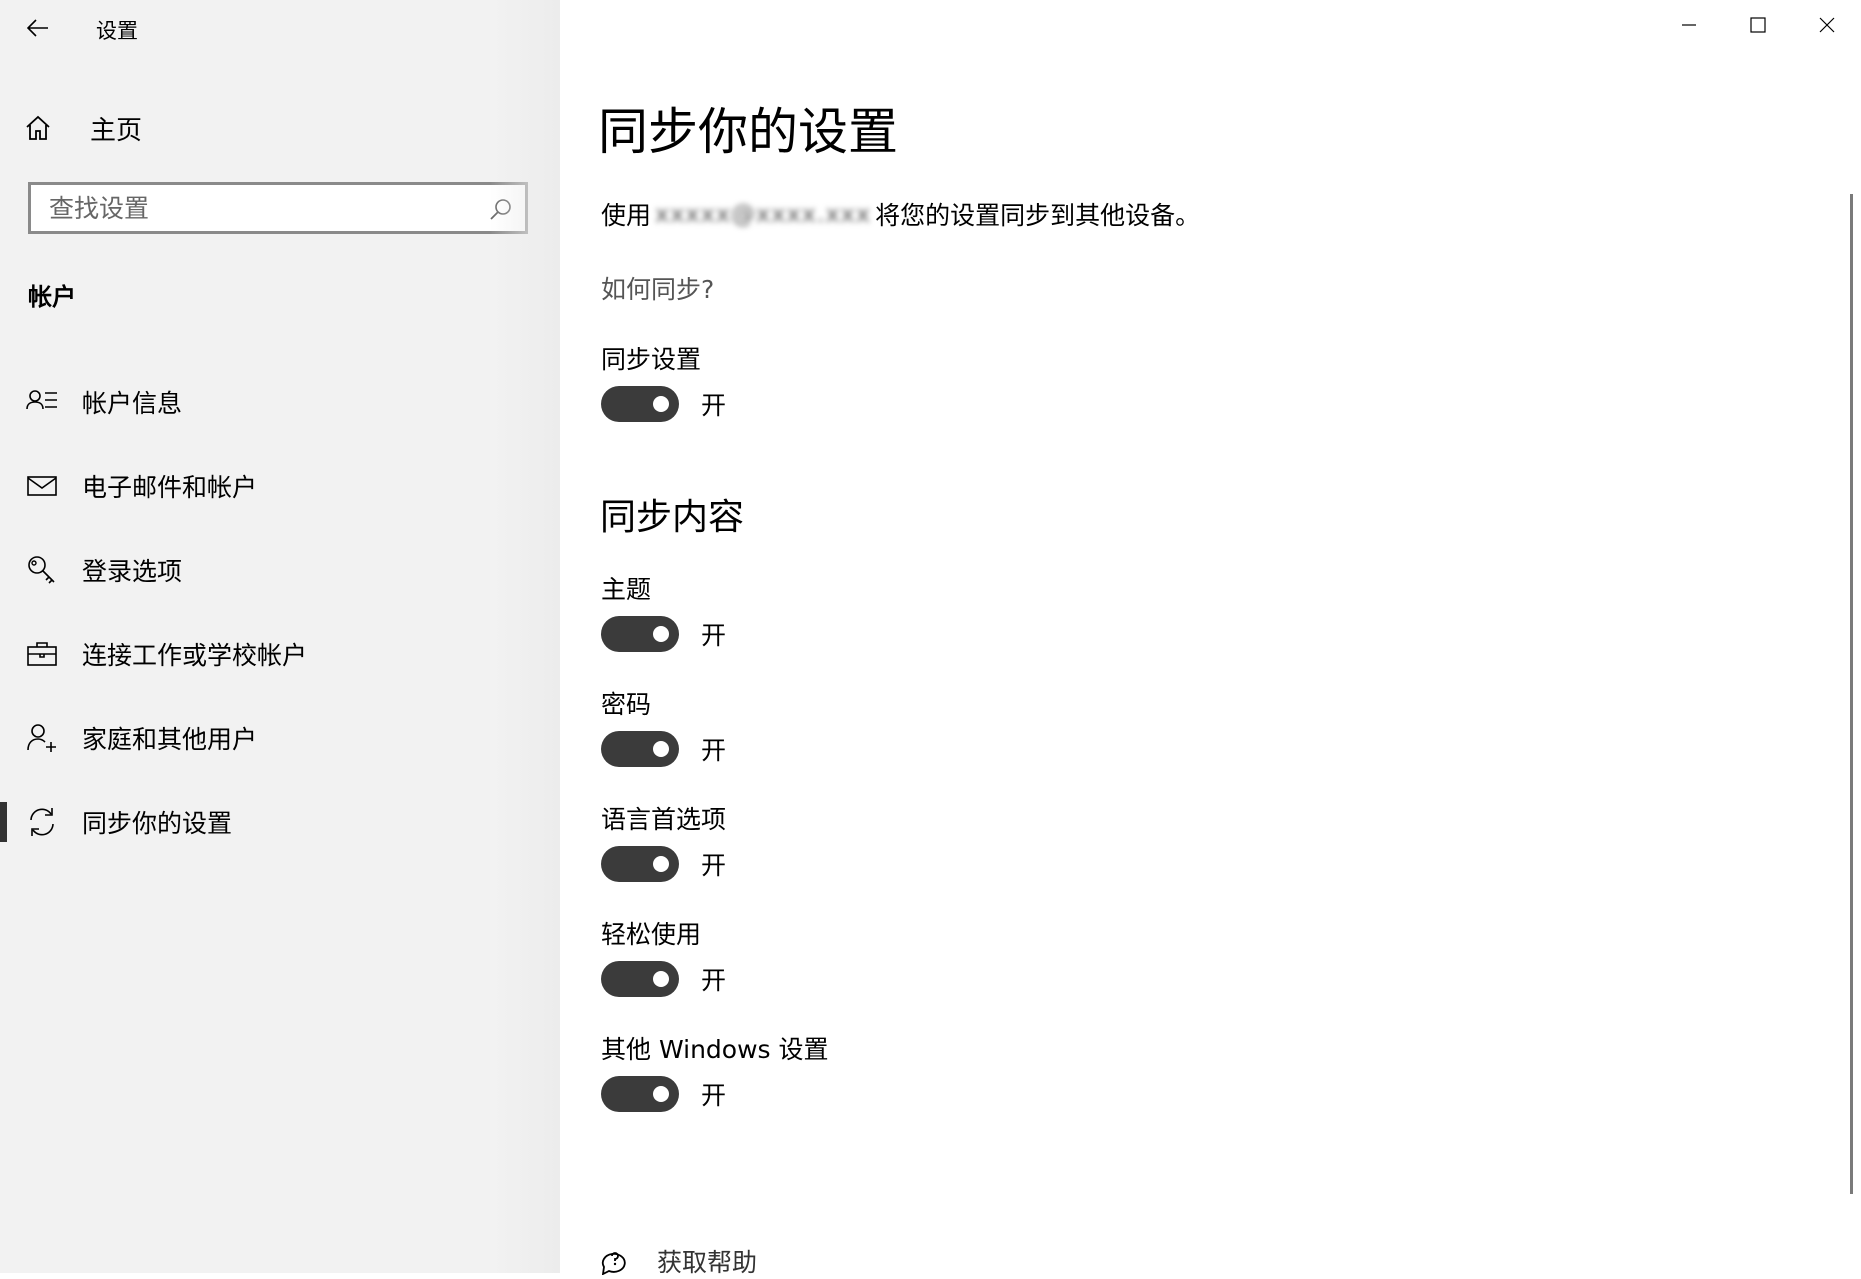 The width and height of the screenshot is (1861, 1279). I want to click on passwords-toggle-row: 开, so click(663, 749).